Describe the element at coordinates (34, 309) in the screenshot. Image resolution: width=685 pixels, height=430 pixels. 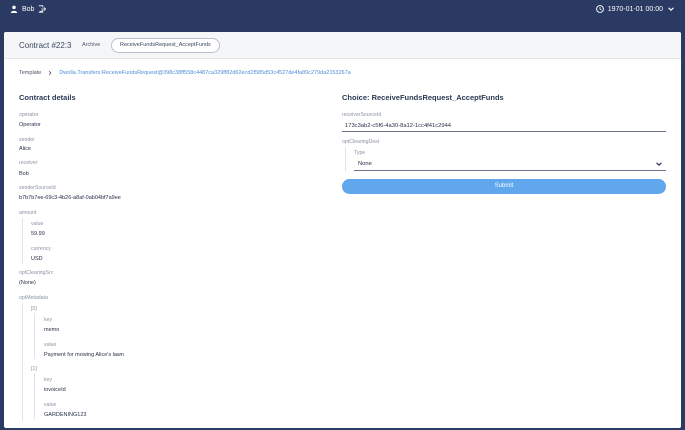
I see `meta-index-0: [0]` at that location.